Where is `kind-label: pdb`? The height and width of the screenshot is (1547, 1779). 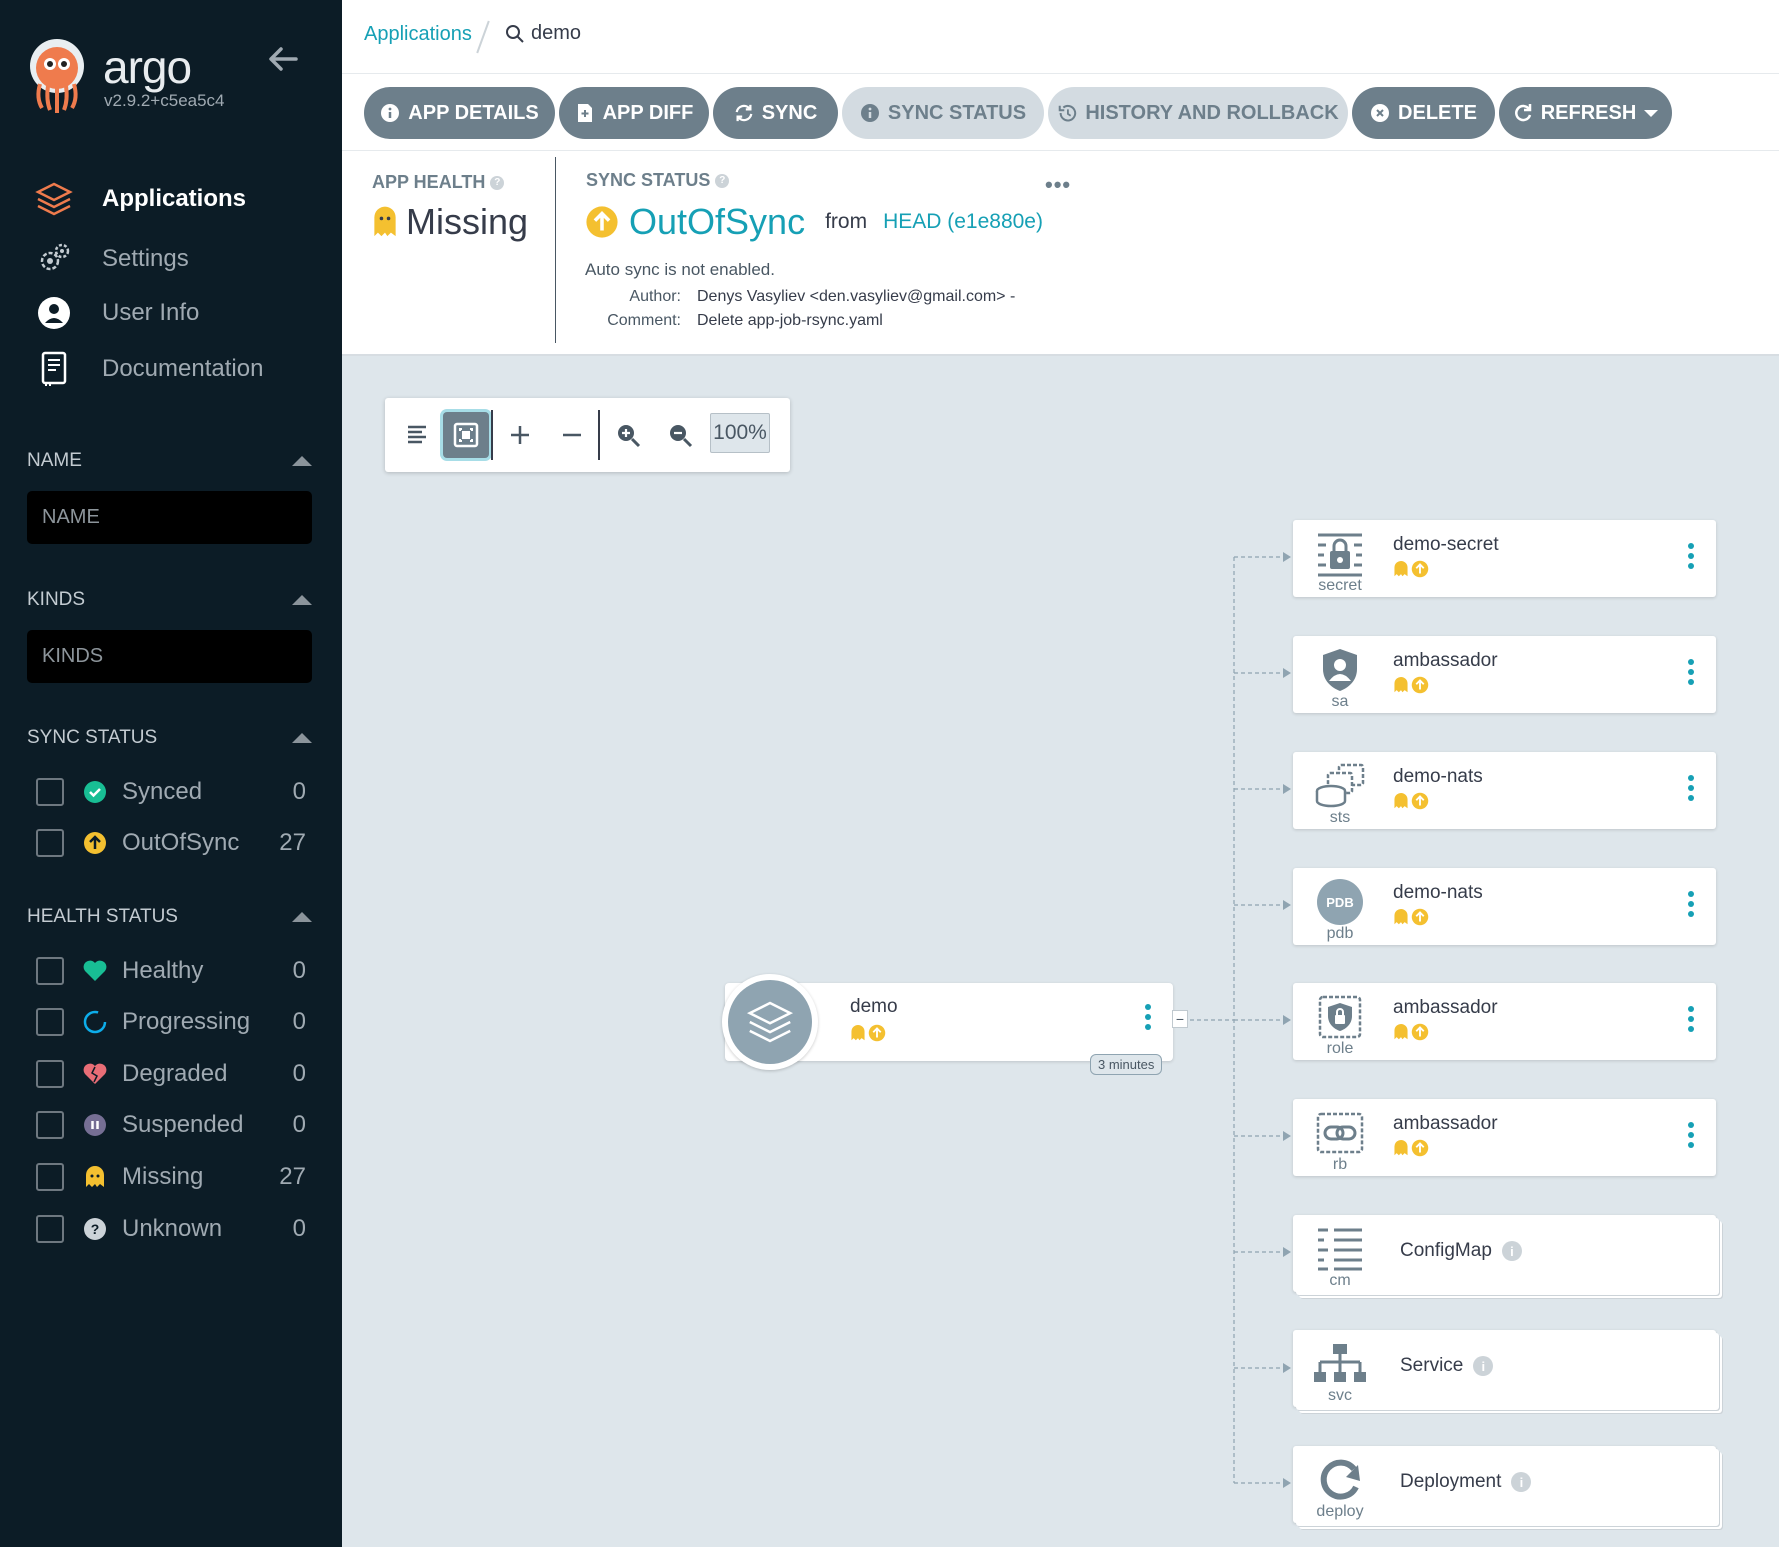
kind-label: pdb is located at coordinates (1340, 933).